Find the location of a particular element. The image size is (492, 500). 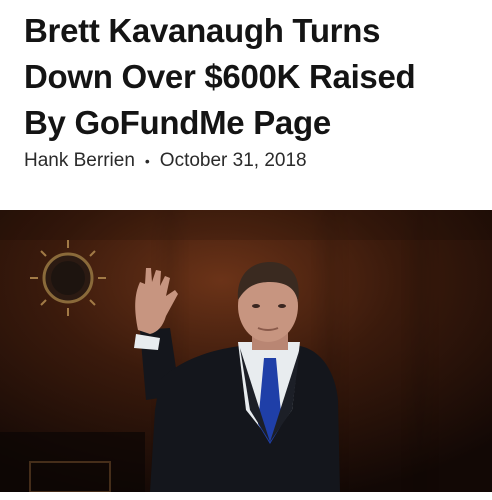

author-name: Hank Berrien is located at coordinates (79, 161).